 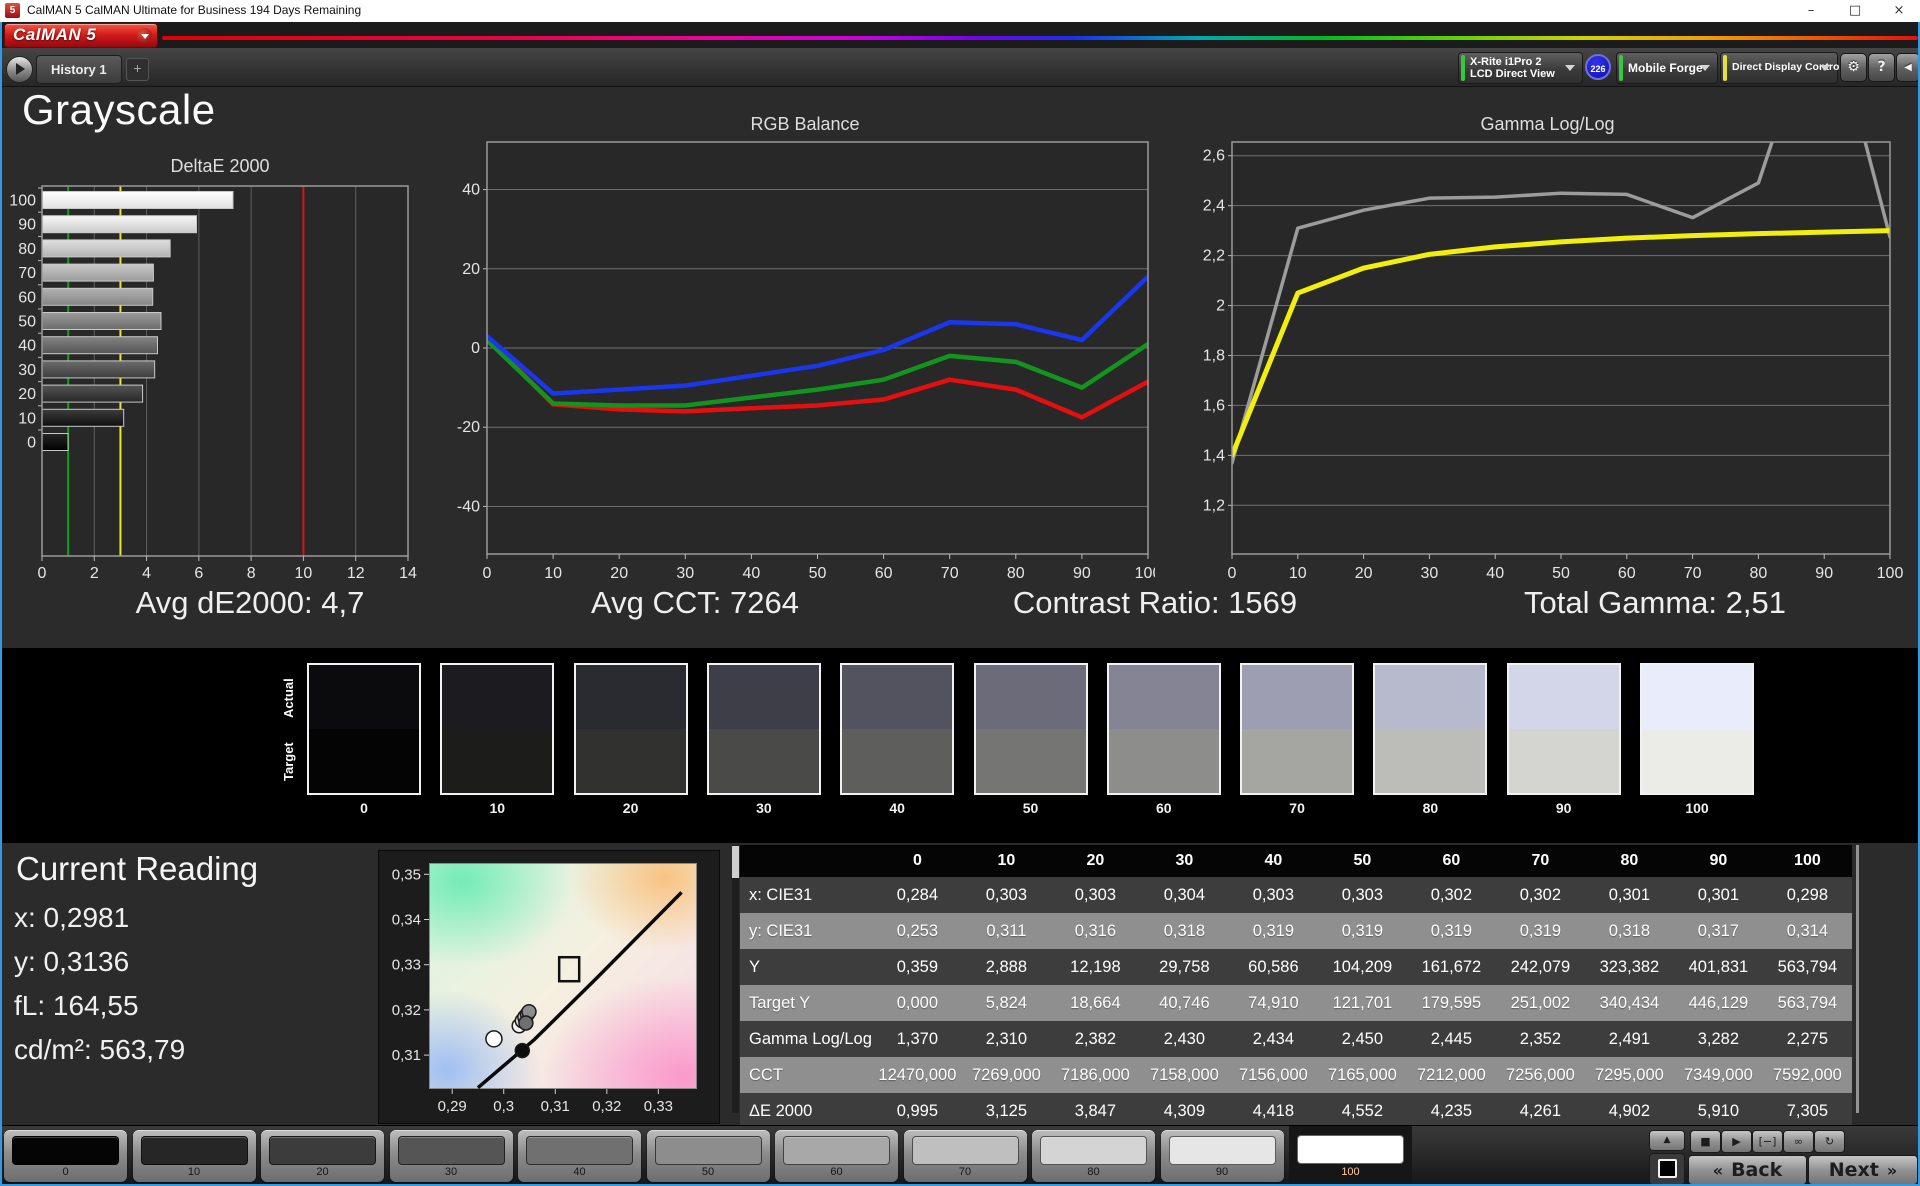 What do you see at coordinates (144, 35) in the screenshot?
I see `logo-menu-caret-icon` at bounding box center [144, 35].